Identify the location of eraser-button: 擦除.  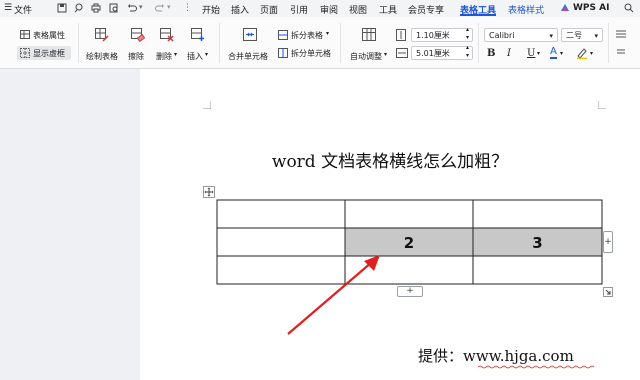
(136, 56).